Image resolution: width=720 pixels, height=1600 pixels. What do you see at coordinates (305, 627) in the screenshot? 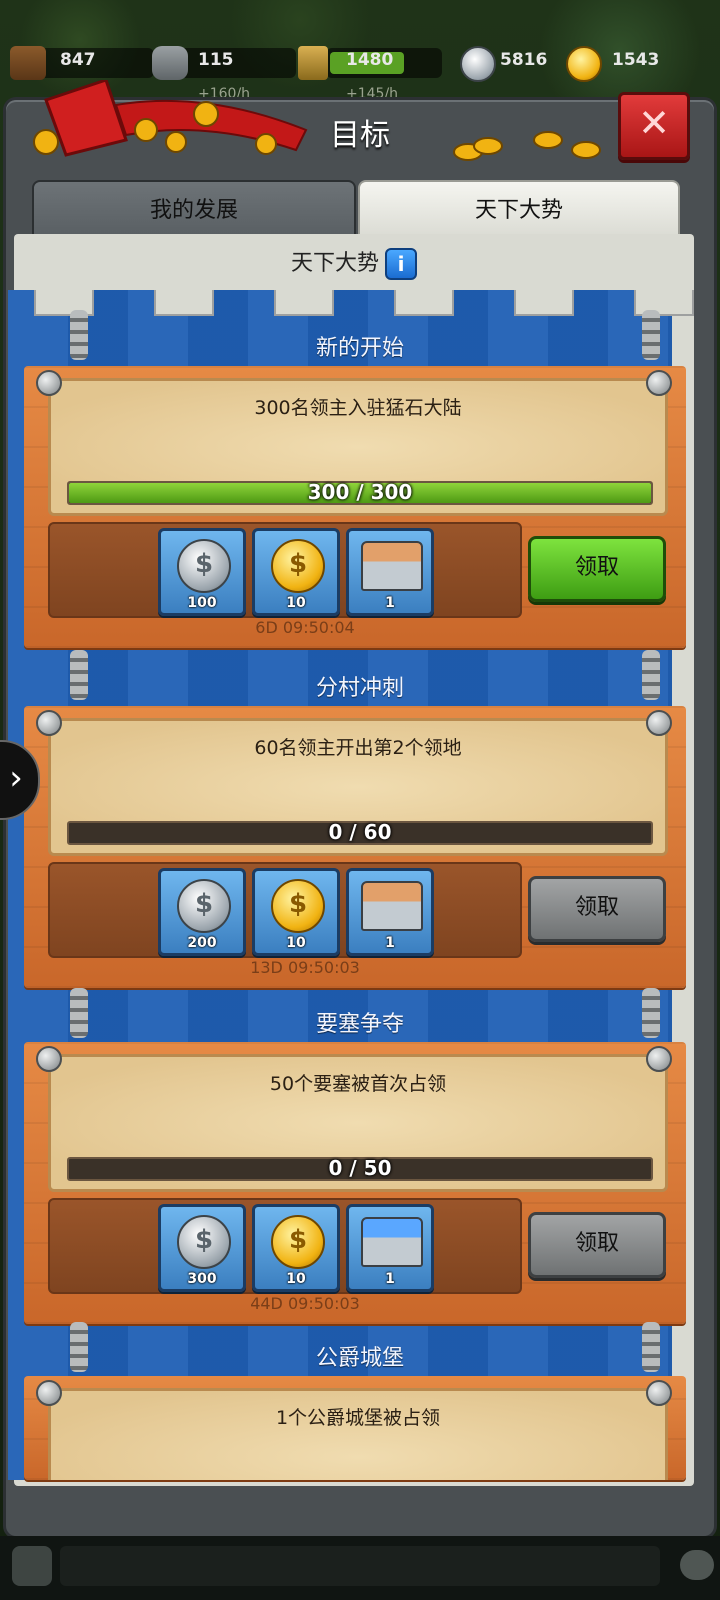
I see `countdown-timer: 6D 09:50:04` at bounding box center [305, 627].